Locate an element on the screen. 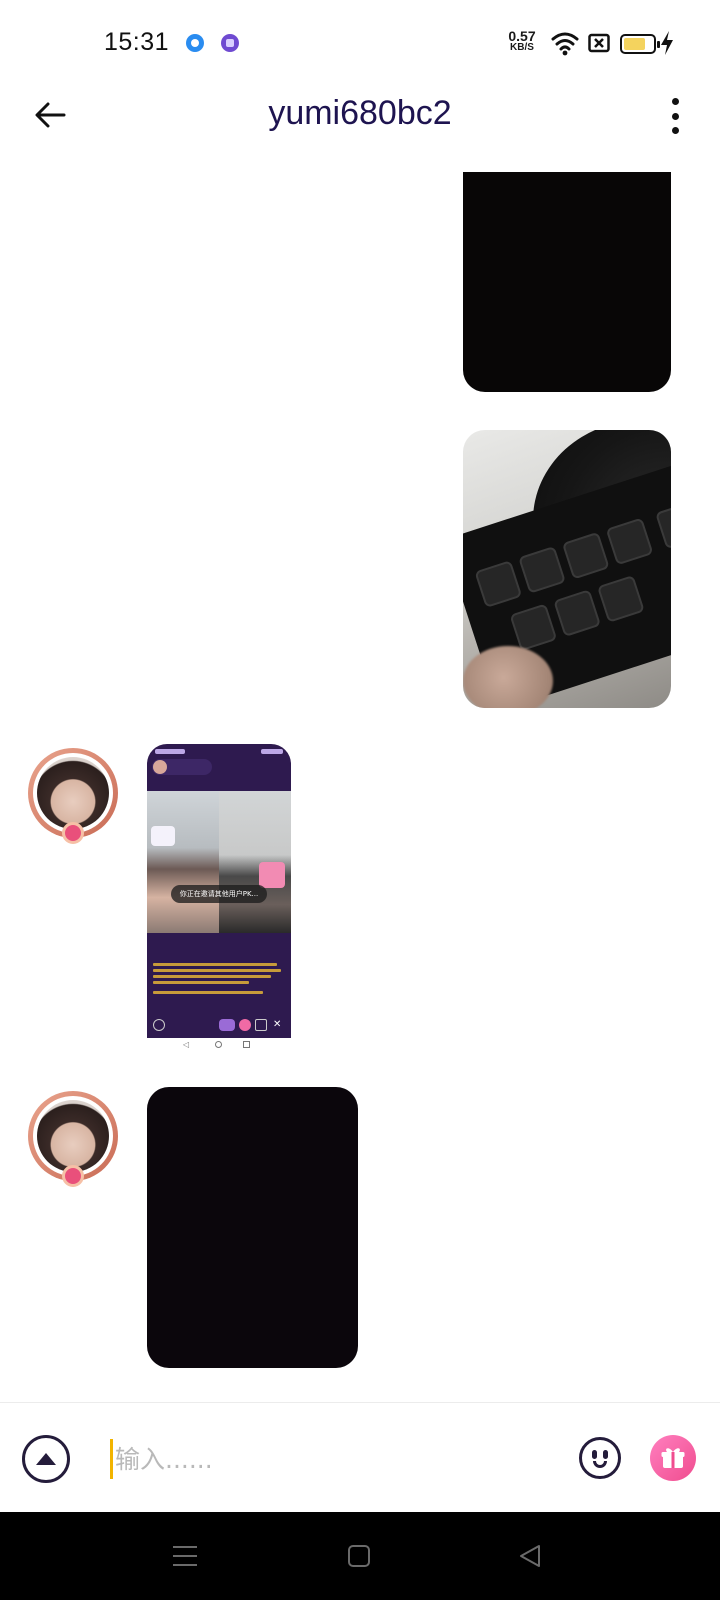  app-notification-icon is located at coordinates (195, 43).